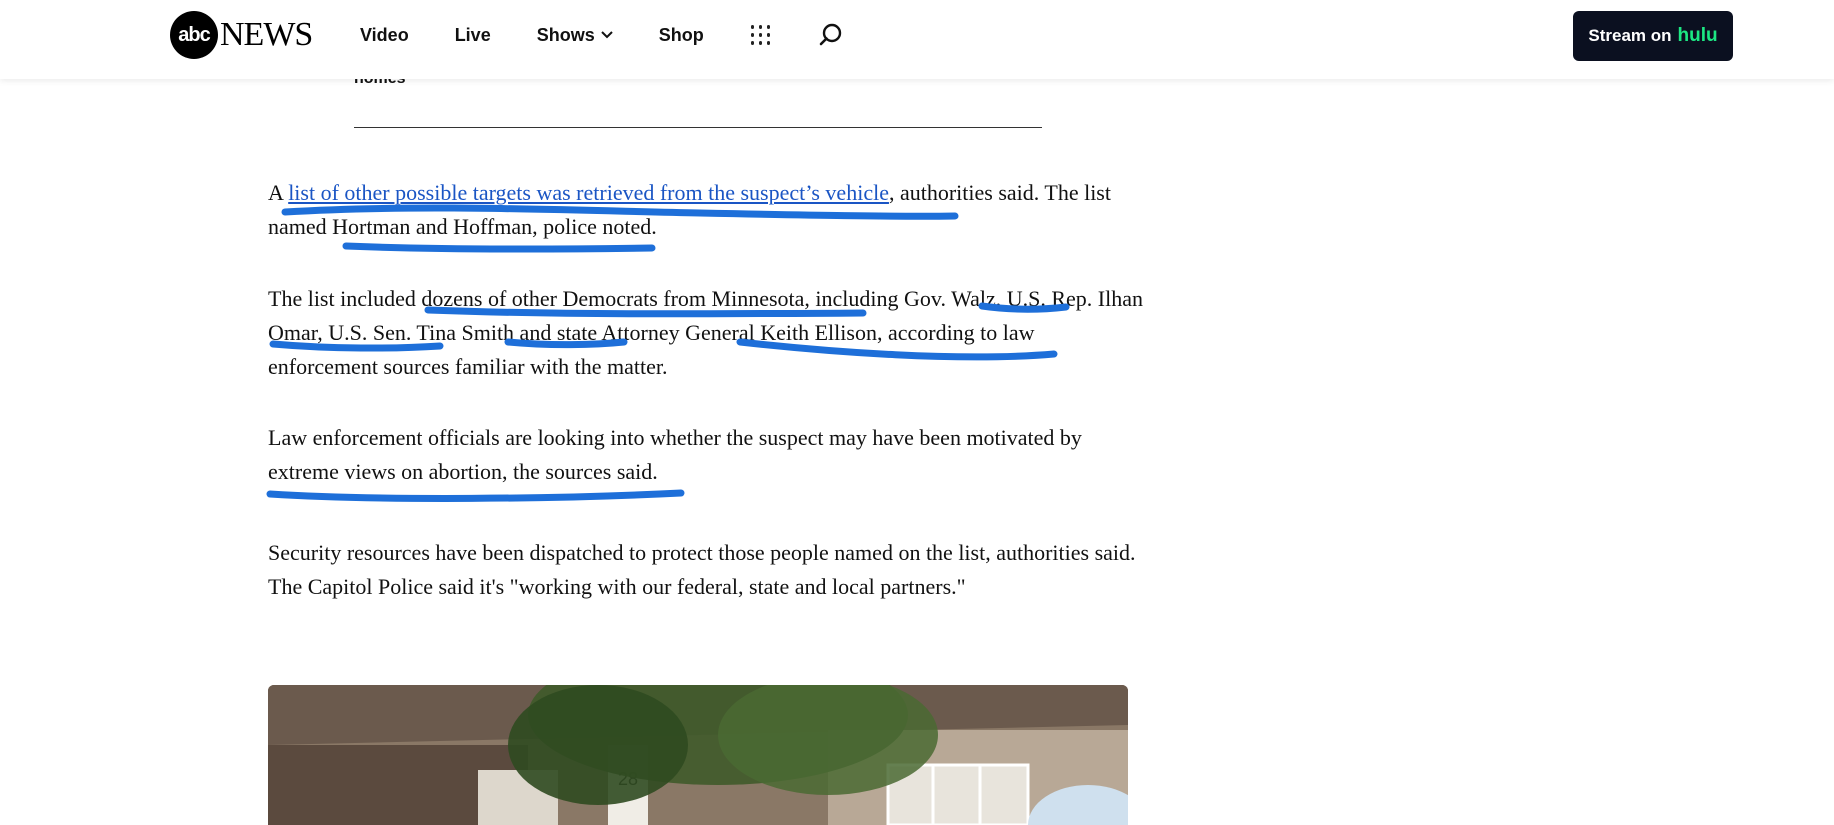  I want to click on article-photo: 28, so click(698, 755).